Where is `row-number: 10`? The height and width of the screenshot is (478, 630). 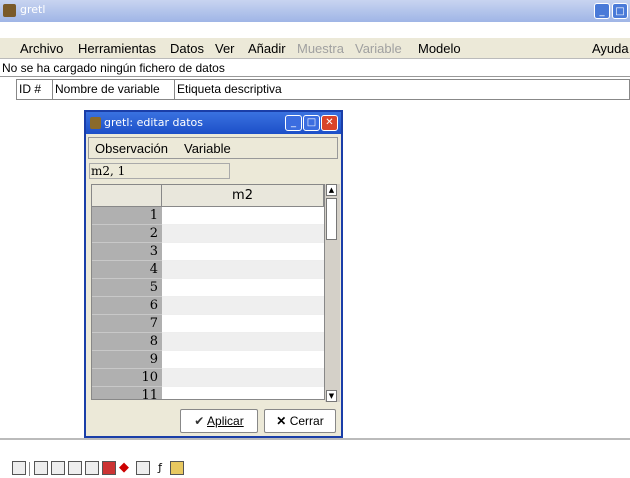 row-number: 10 is located at coordinates (127, 378).